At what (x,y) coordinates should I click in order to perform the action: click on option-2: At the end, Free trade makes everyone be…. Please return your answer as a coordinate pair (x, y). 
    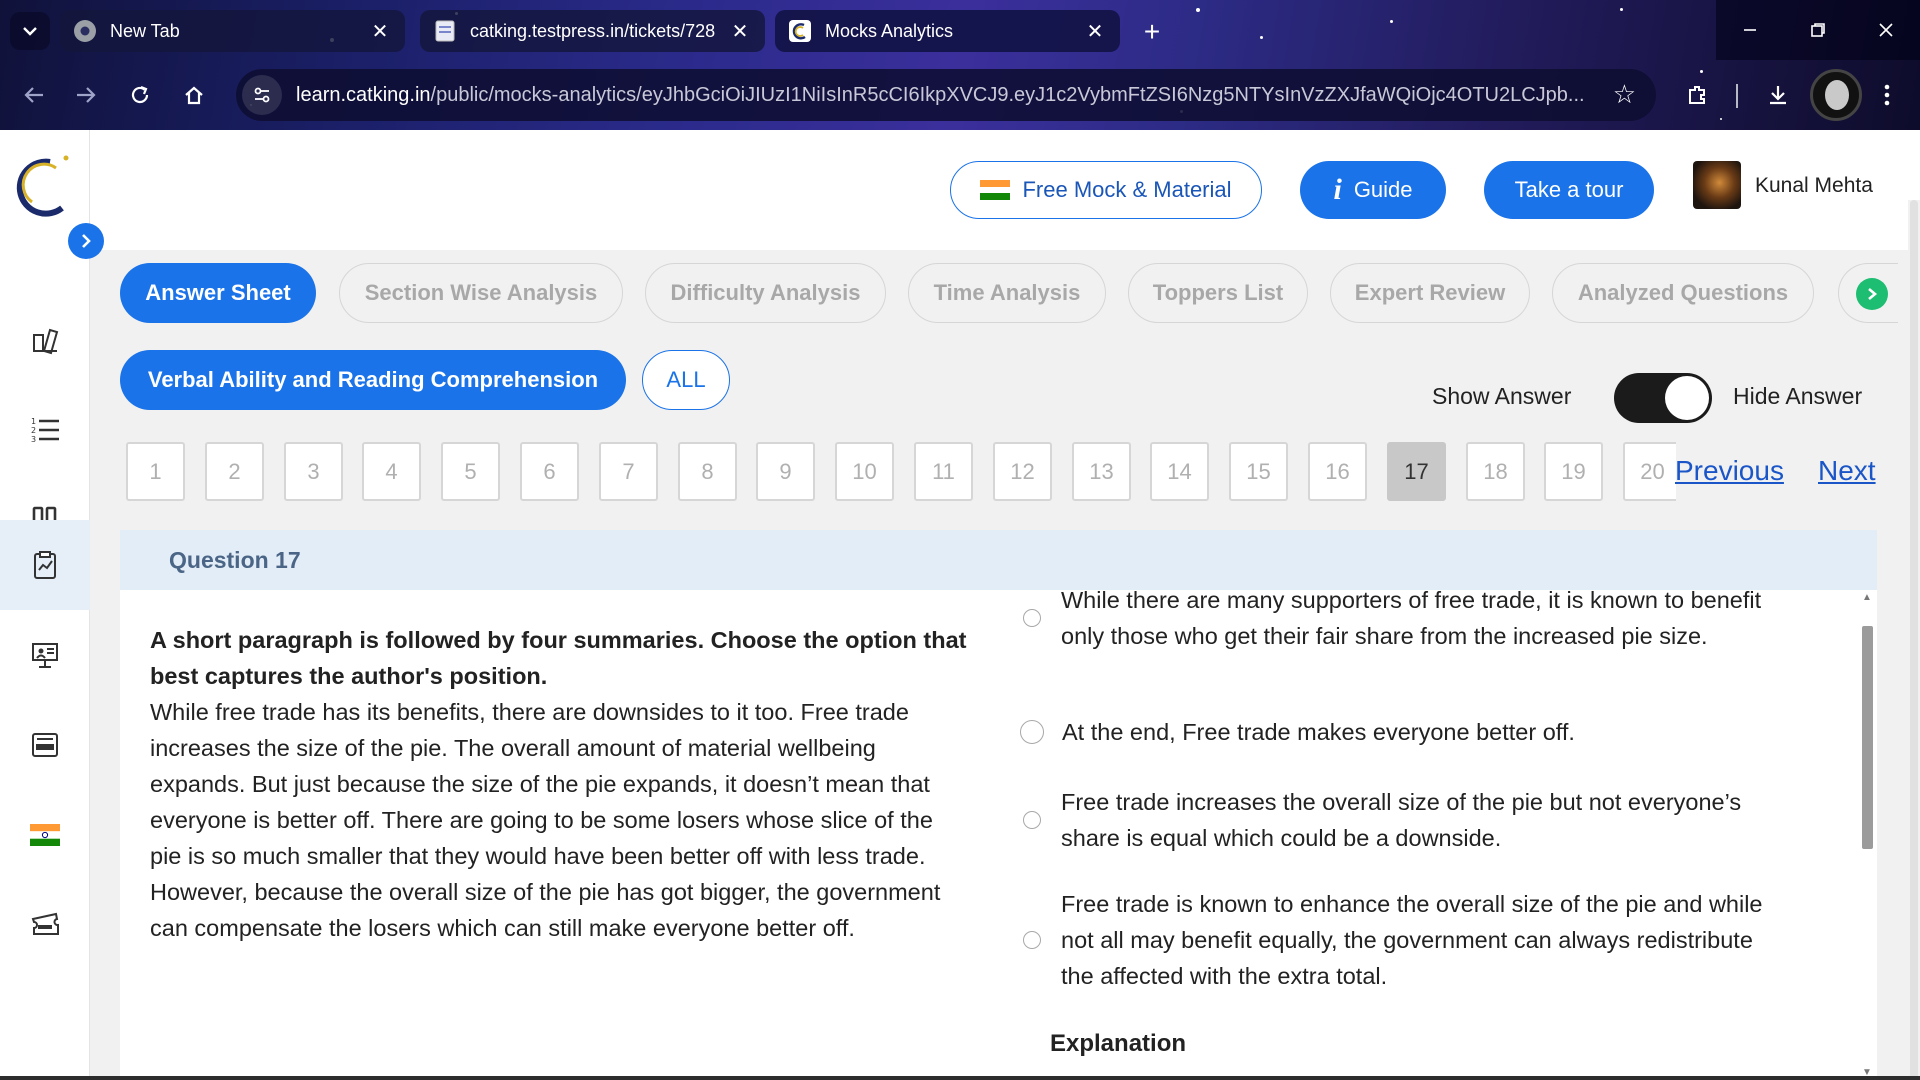
    Looking at the image, I should click on (1400, 732).